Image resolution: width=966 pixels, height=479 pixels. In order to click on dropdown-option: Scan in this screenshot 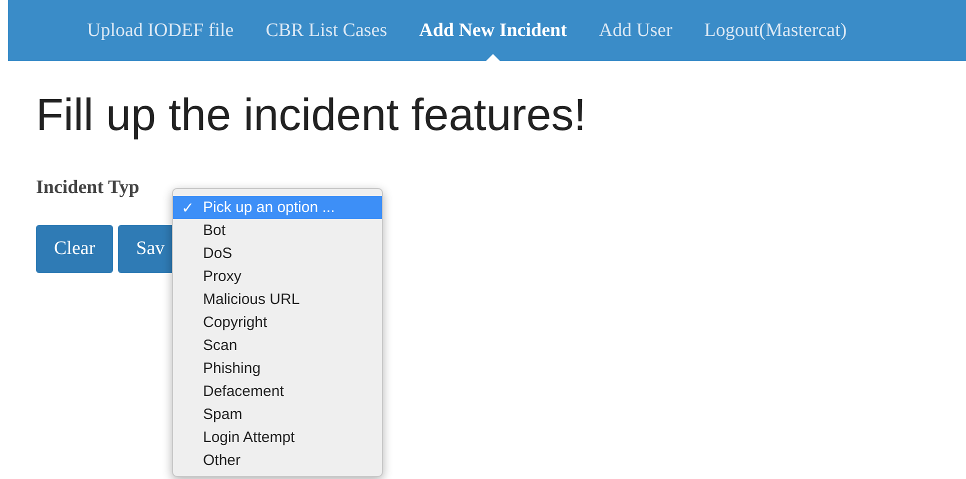, I will do `click(277, 345)`.